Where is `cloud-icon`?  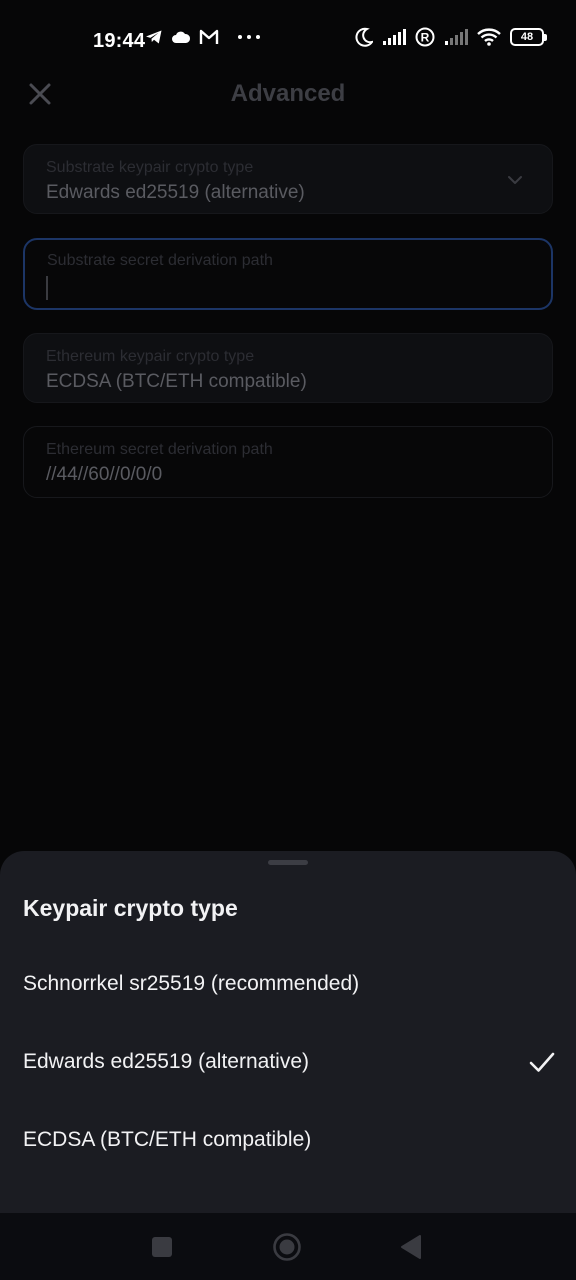 cloud-icon is located at coordinates (181, 37).